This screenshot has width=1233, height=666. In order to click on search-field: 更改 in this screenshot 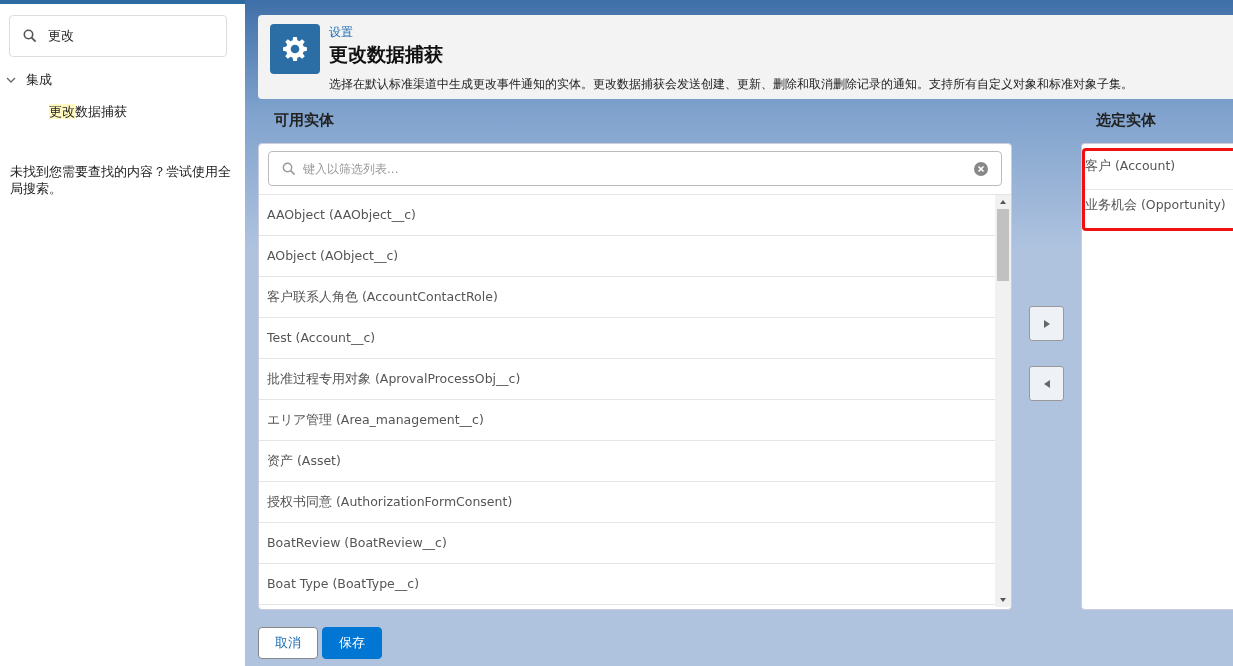, I will do `click(118, 36)`.